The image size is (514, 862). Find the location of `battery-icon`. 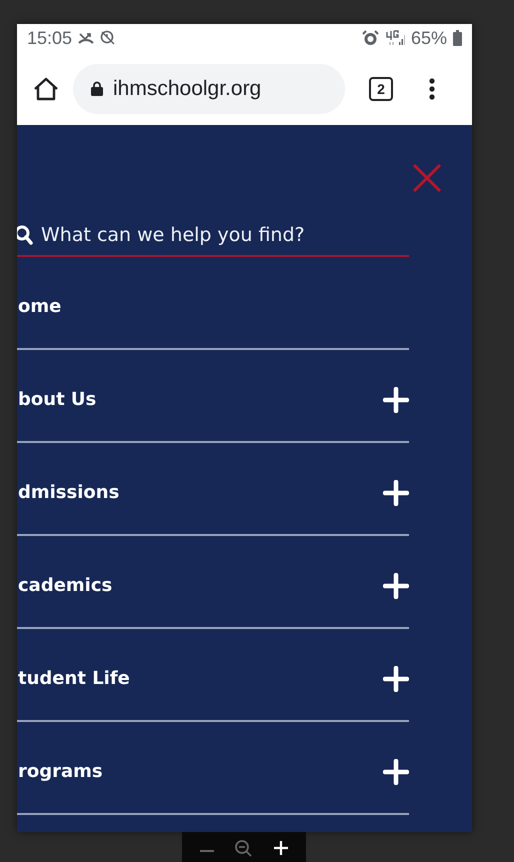

battery-icon is located at coordinates (457, 38).